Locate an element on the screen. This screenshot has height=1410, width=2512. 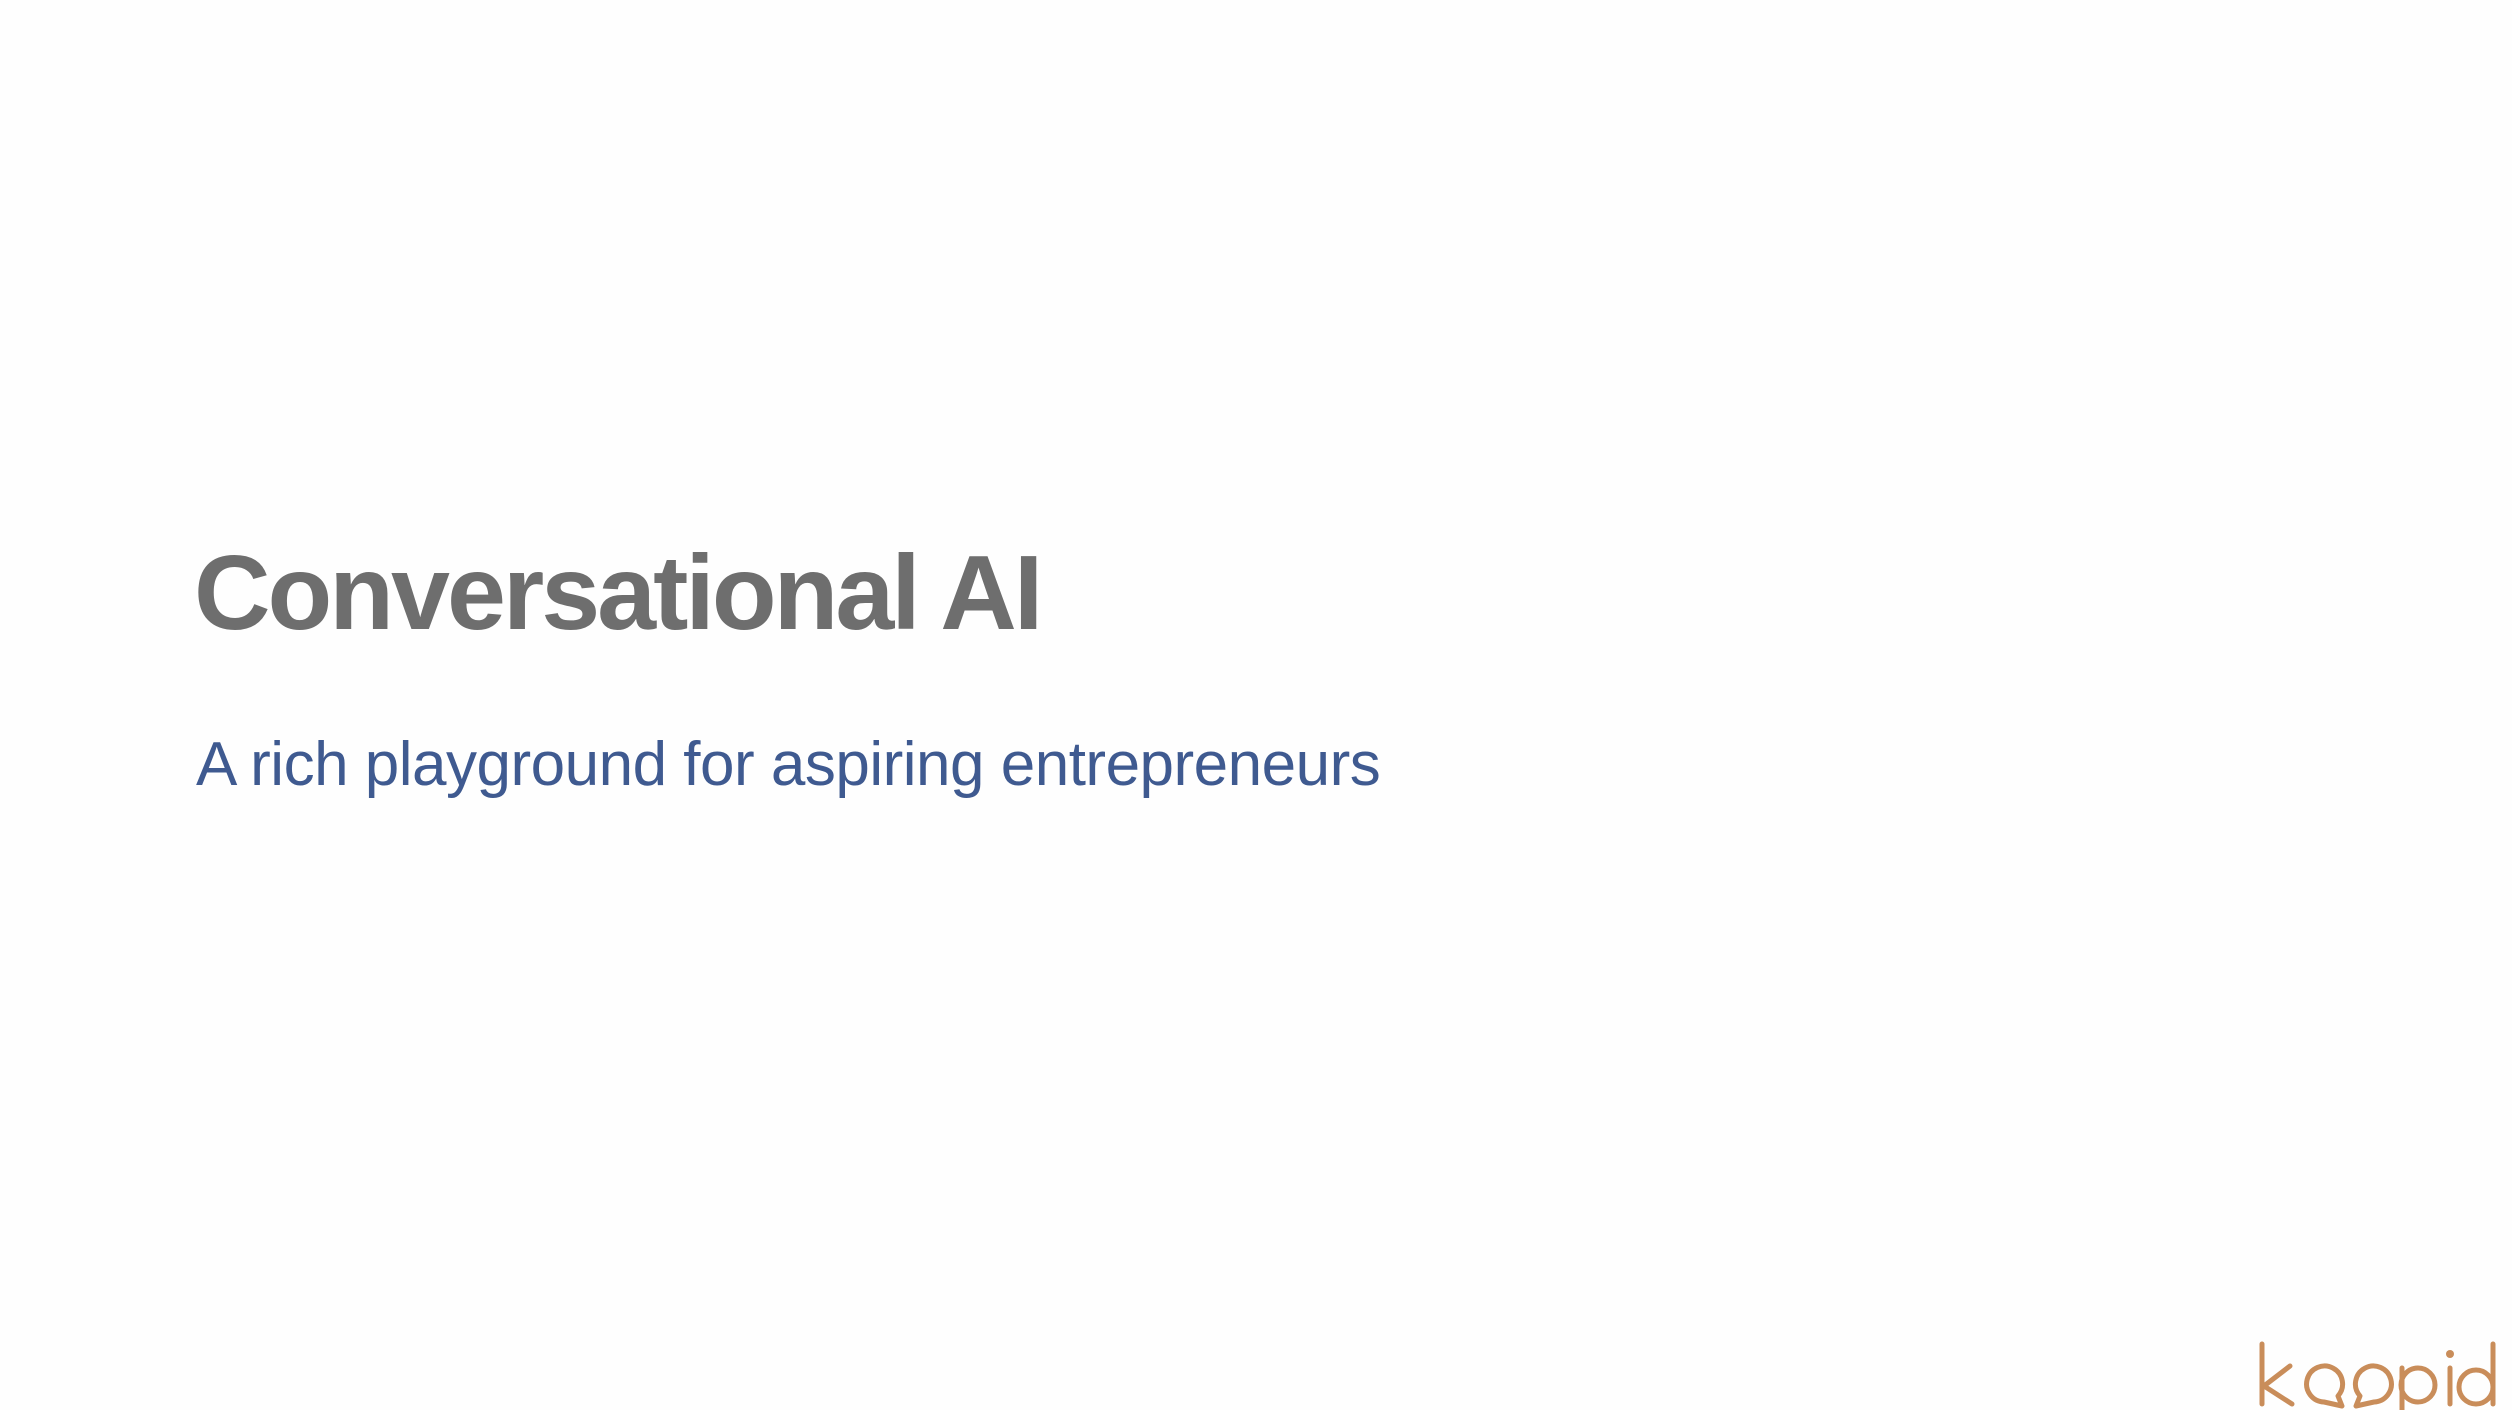
slide-title: Conversational AI is located at coordinates (618, 593).